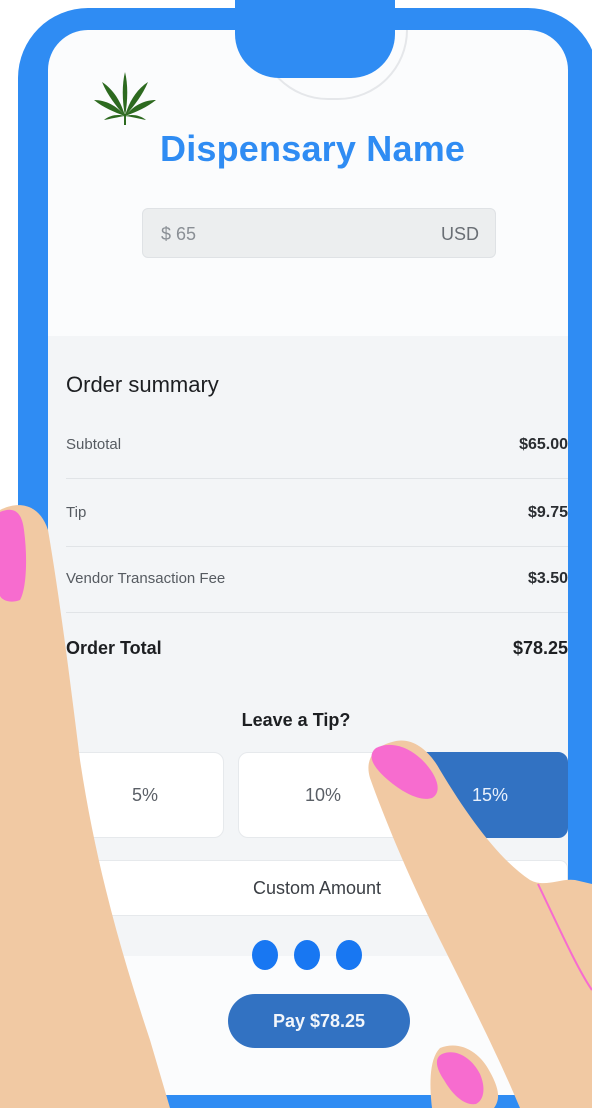 The width and height of the screenshot is (592, 1108). I want to click on currency-label: USD, so click(459, 234).